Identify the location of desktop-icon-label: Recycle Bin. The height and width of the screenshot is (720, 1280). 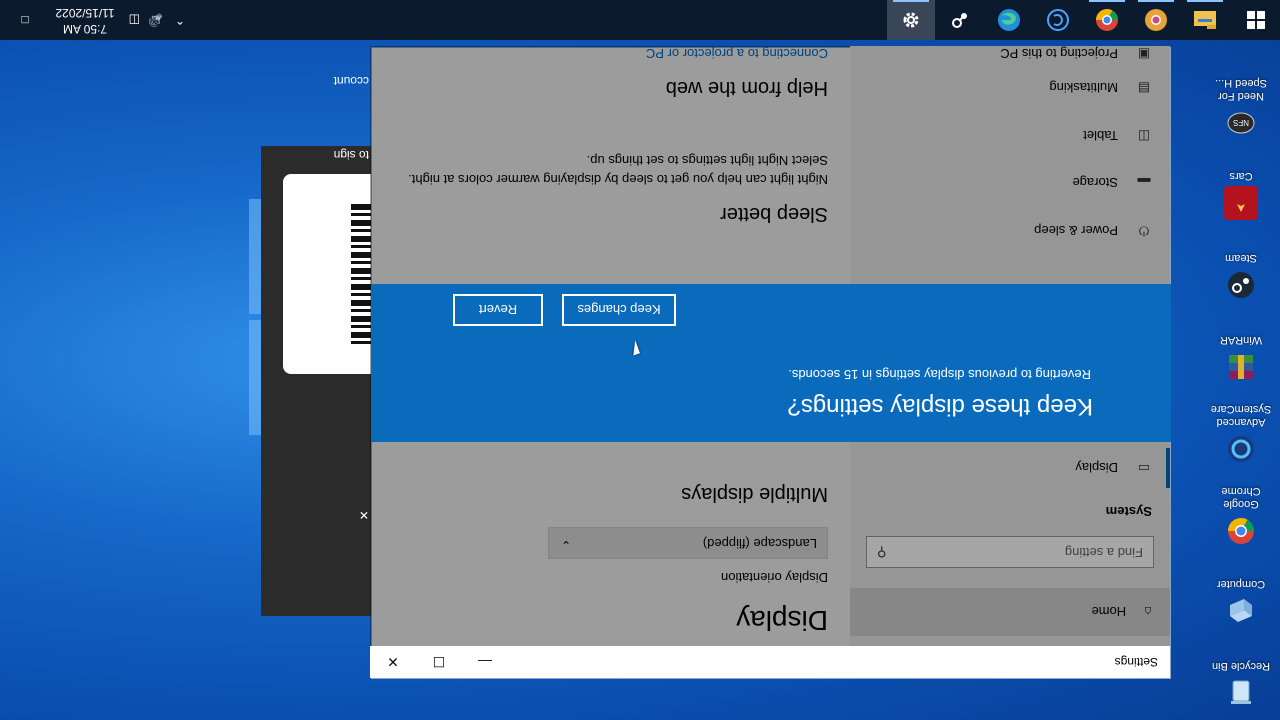
(1241, 666).